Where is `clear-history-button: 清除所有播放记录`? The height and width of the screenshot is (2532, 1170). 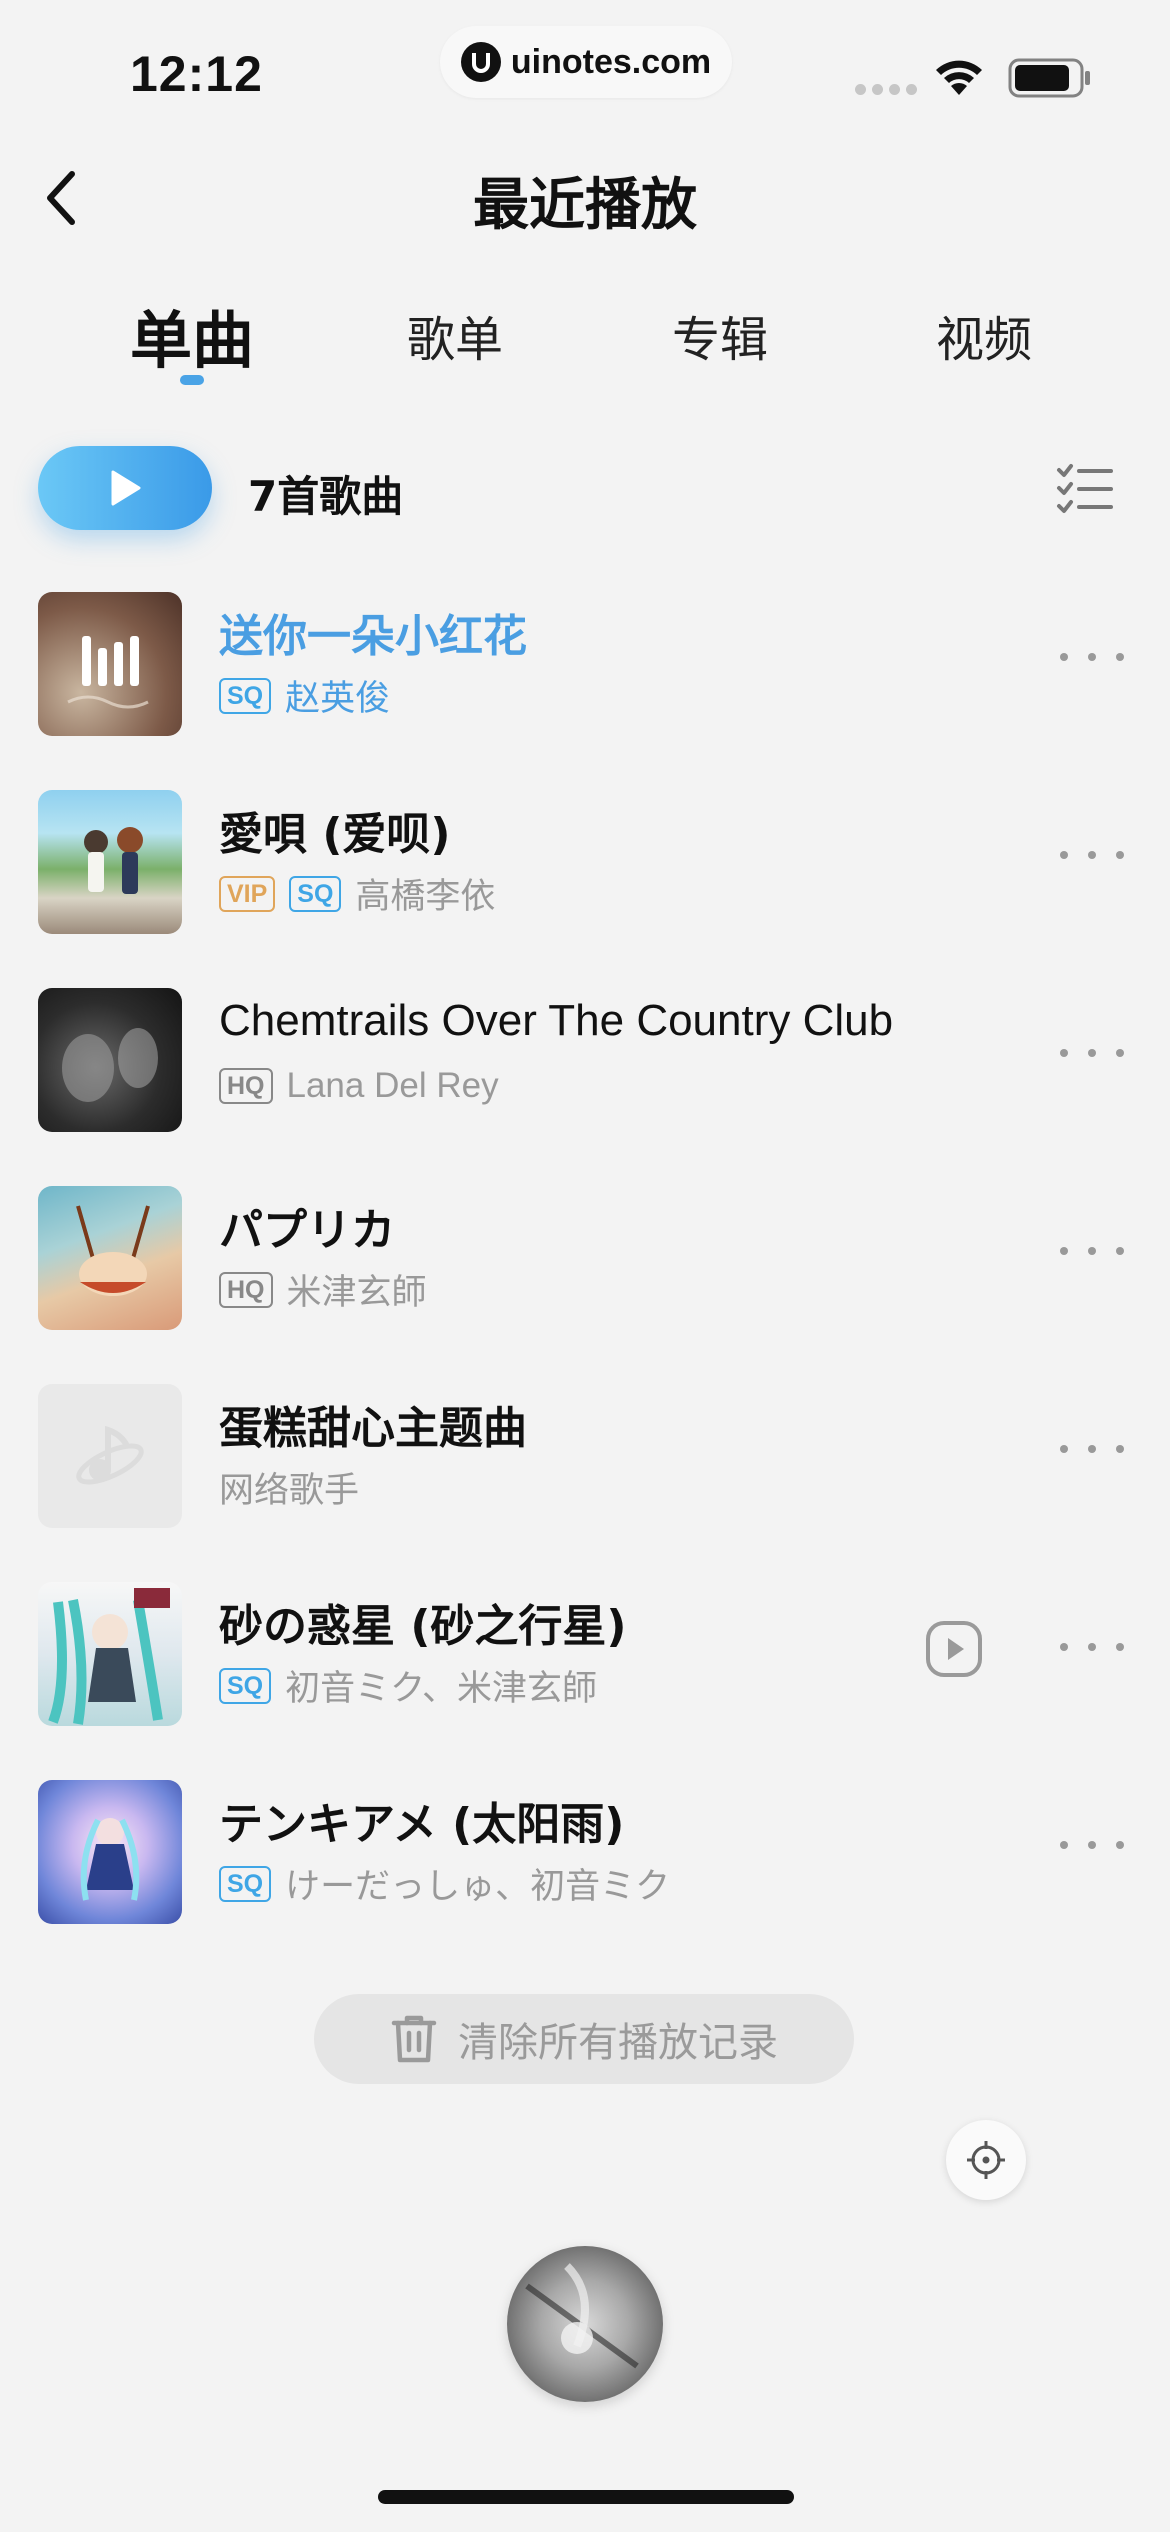
clear-history-button: 清除所有播放记录 is located at coordinates (584, 2039).